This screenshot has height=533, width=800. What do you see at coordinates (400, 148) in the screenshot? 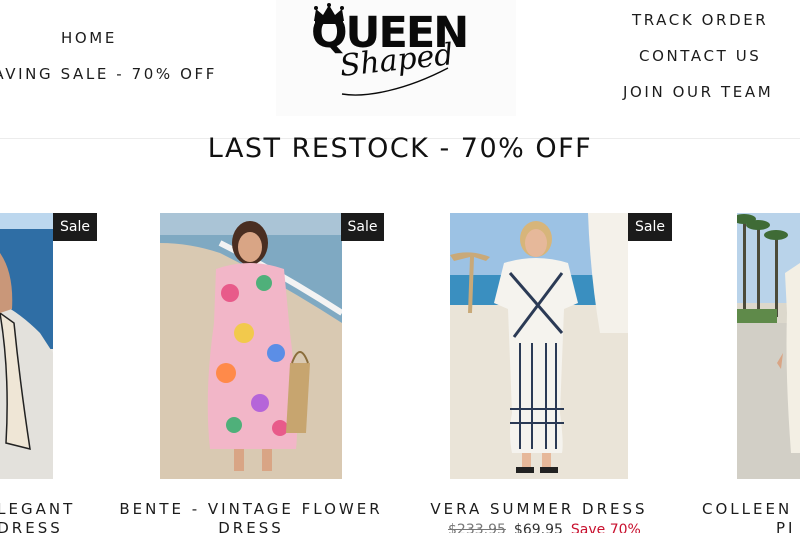
I see `section-title: LAST RESTOCK - 70% OFF` at bounding box center [400, 148].